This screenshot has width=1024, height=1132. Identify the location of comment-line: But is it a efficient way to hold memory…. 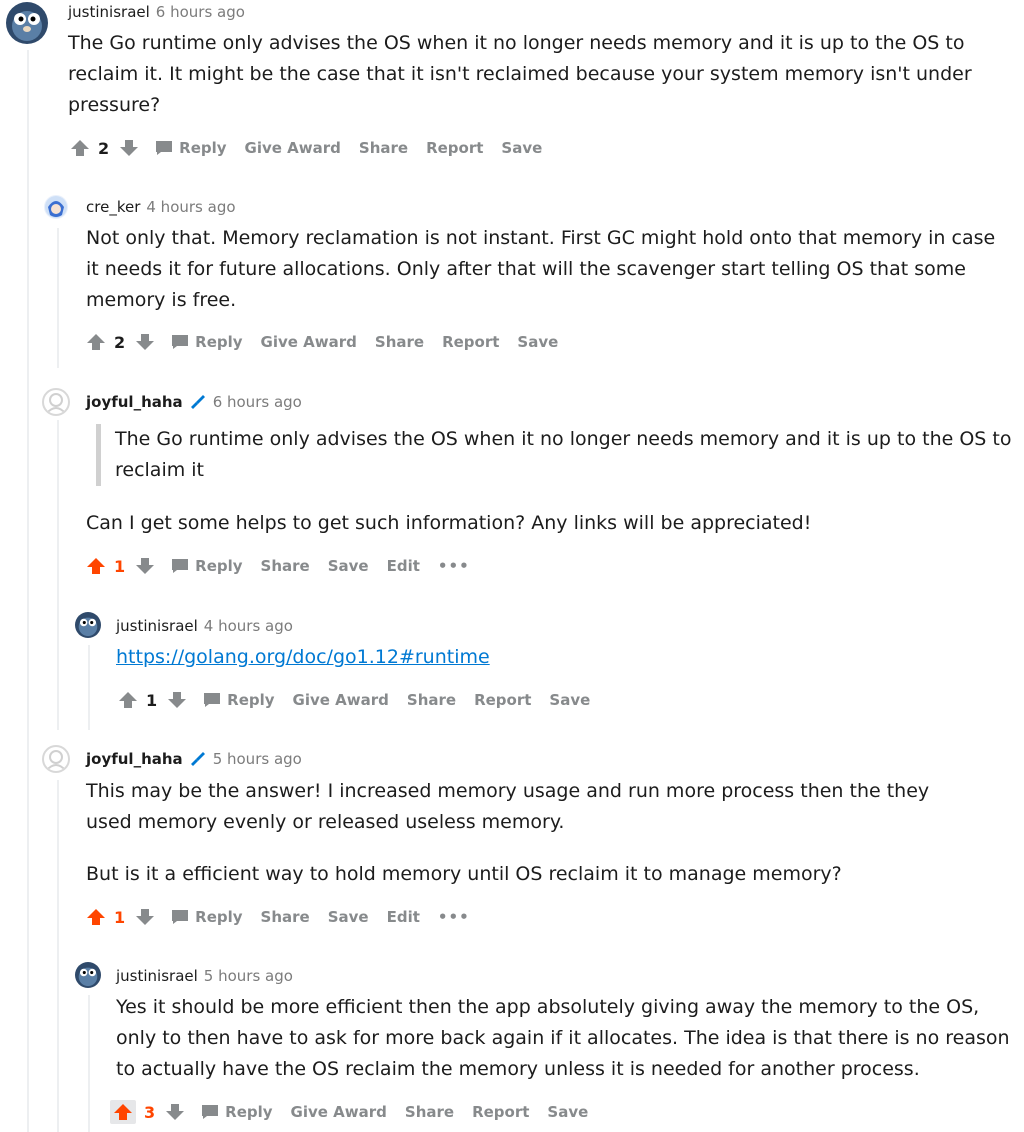
(464, 874).